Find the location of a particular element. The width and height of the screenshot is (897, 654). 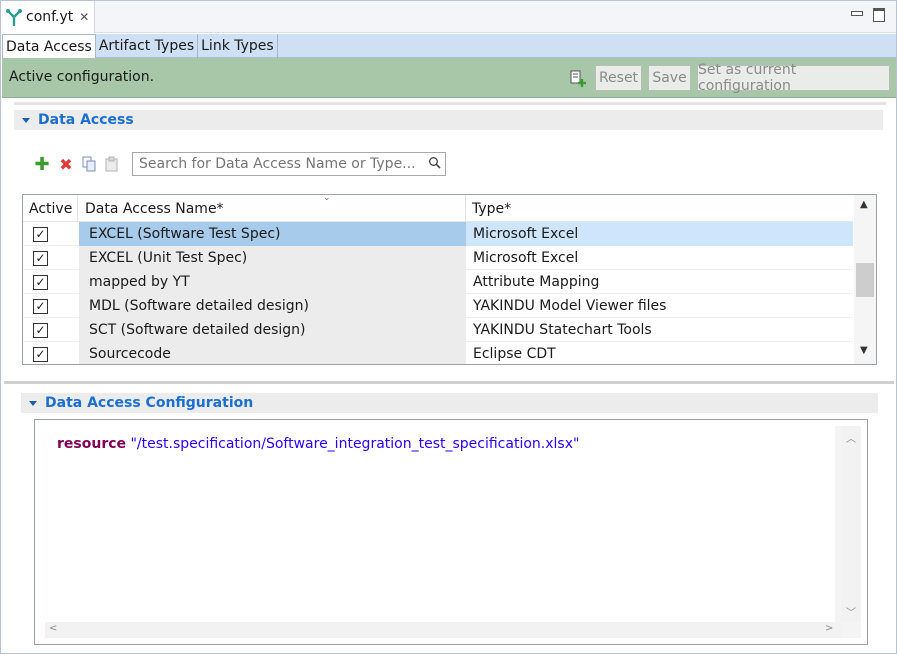

reset-button: Reset is located at coordinates (618, 78).